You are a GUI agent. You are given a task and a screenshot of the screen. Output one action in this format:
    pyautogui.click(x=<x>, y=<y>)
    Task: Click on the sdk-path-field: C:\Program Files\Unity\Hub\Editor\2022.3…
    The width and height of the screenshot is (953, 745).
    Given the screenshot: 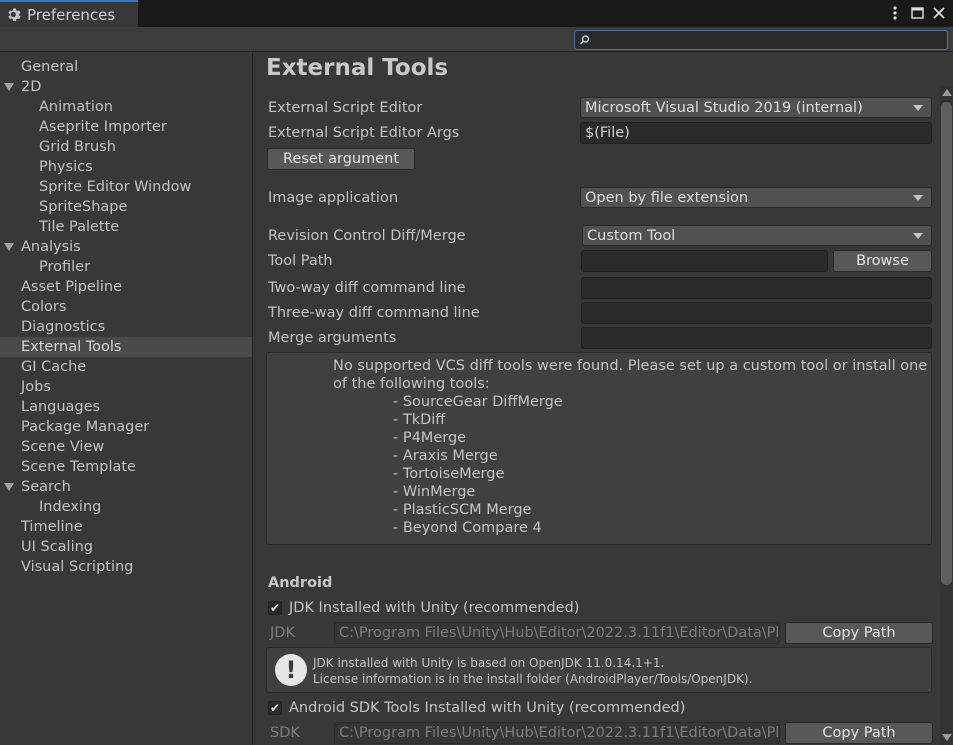 What is the action you would take?
    pyautogui.click(x=557, y=733)
    